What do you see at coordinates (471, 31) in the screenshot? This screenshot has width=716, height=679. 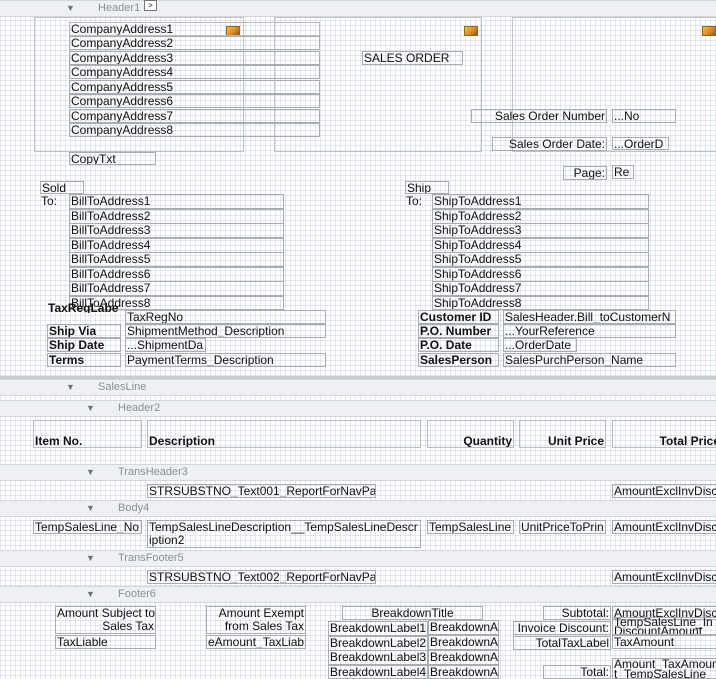 I see `image-placeholder-icon` at bounding box center [471, 31].